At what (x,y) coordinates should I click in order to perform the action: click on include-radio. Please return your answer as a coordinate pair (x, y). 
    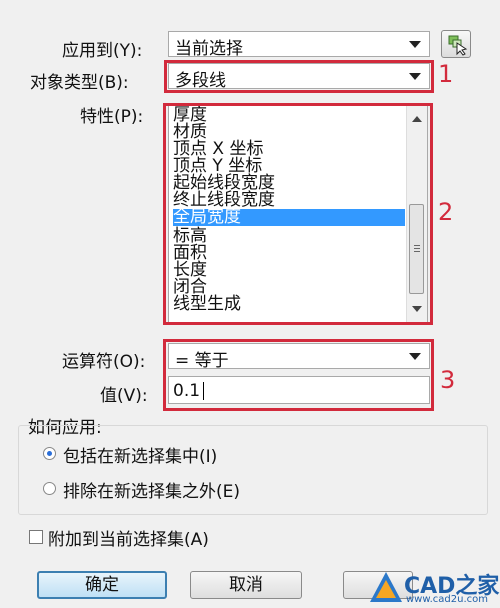
    Looking at the image, I should click on (49, 453).